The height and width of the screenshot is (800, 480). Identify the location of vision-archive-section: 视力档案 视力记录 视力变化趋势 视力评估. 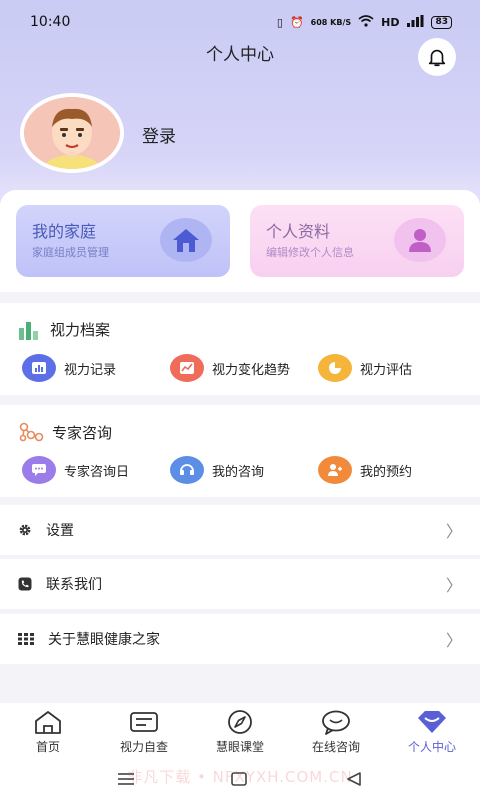
(240, 349).